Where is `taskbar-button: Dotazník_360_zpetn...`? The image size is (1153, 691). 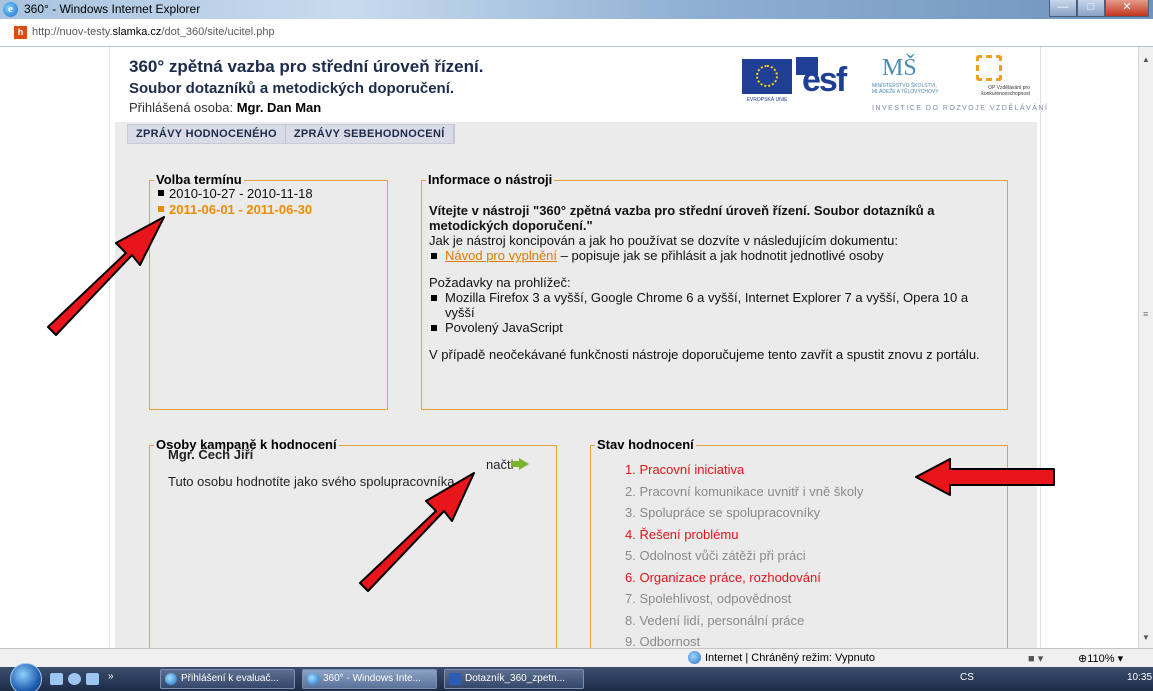
taskbar-button: Dotazník_360_zpetn... is located at coordinates (514, 679).